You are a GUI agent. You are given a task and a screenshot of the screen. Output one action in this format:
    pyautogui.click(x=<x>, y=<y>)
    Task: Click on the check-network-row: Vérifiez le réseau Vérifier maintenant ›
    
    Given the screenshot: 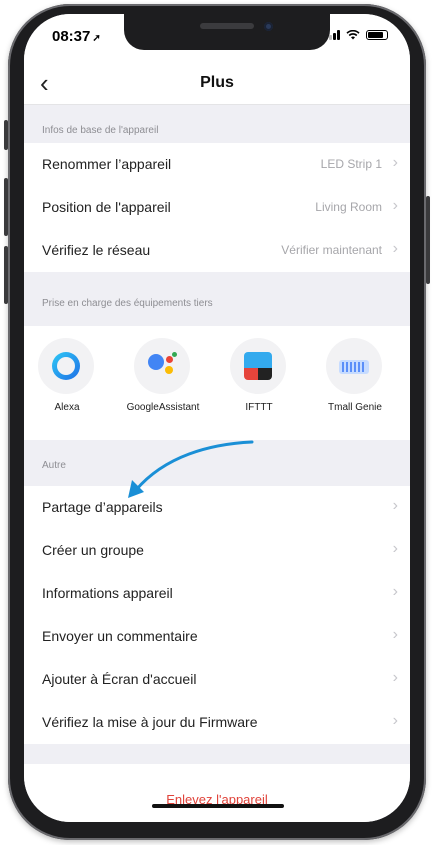 What is the action you would take?
    pyautogui.click(x=217, y=250)
    